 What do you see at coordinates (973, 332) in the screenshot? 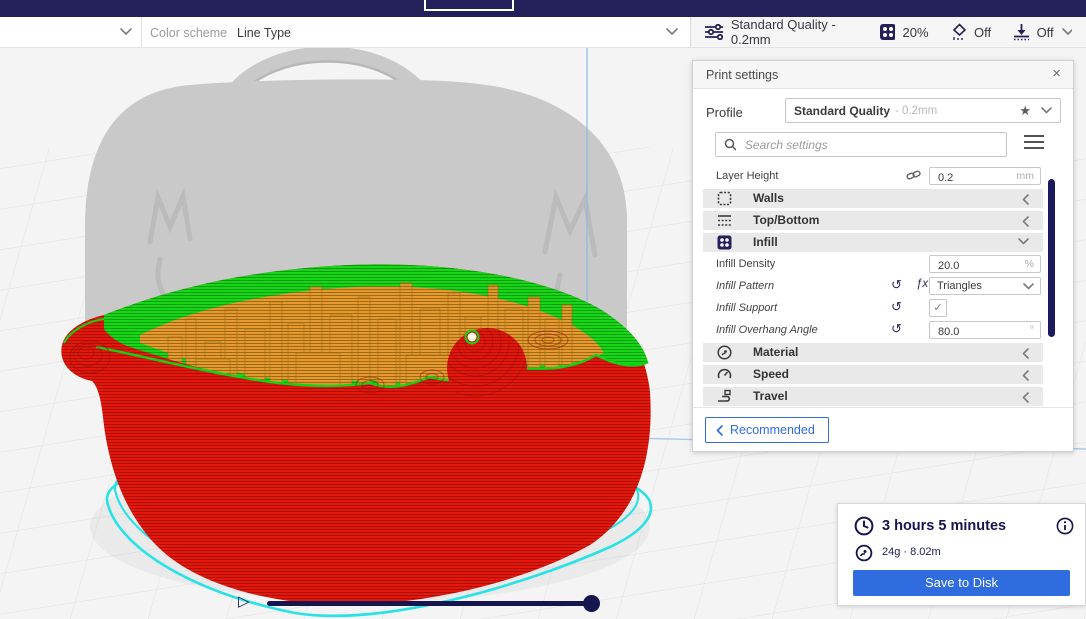
I see `infill-overhang-value` at bounding box center [973, 332].